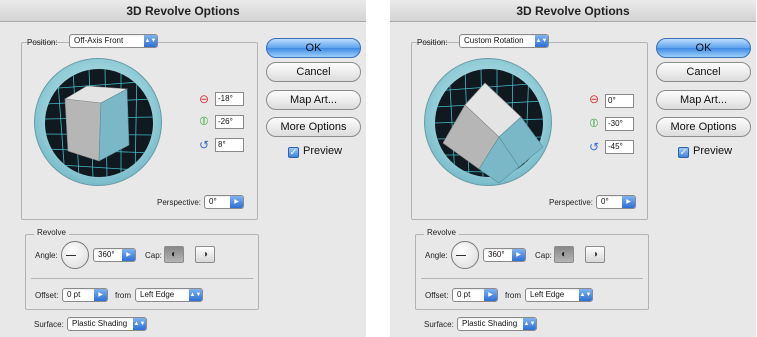 The height and width of the screenshot is (337, 757). I want to click on z-rotation-input: 8°, so click(229, 145).